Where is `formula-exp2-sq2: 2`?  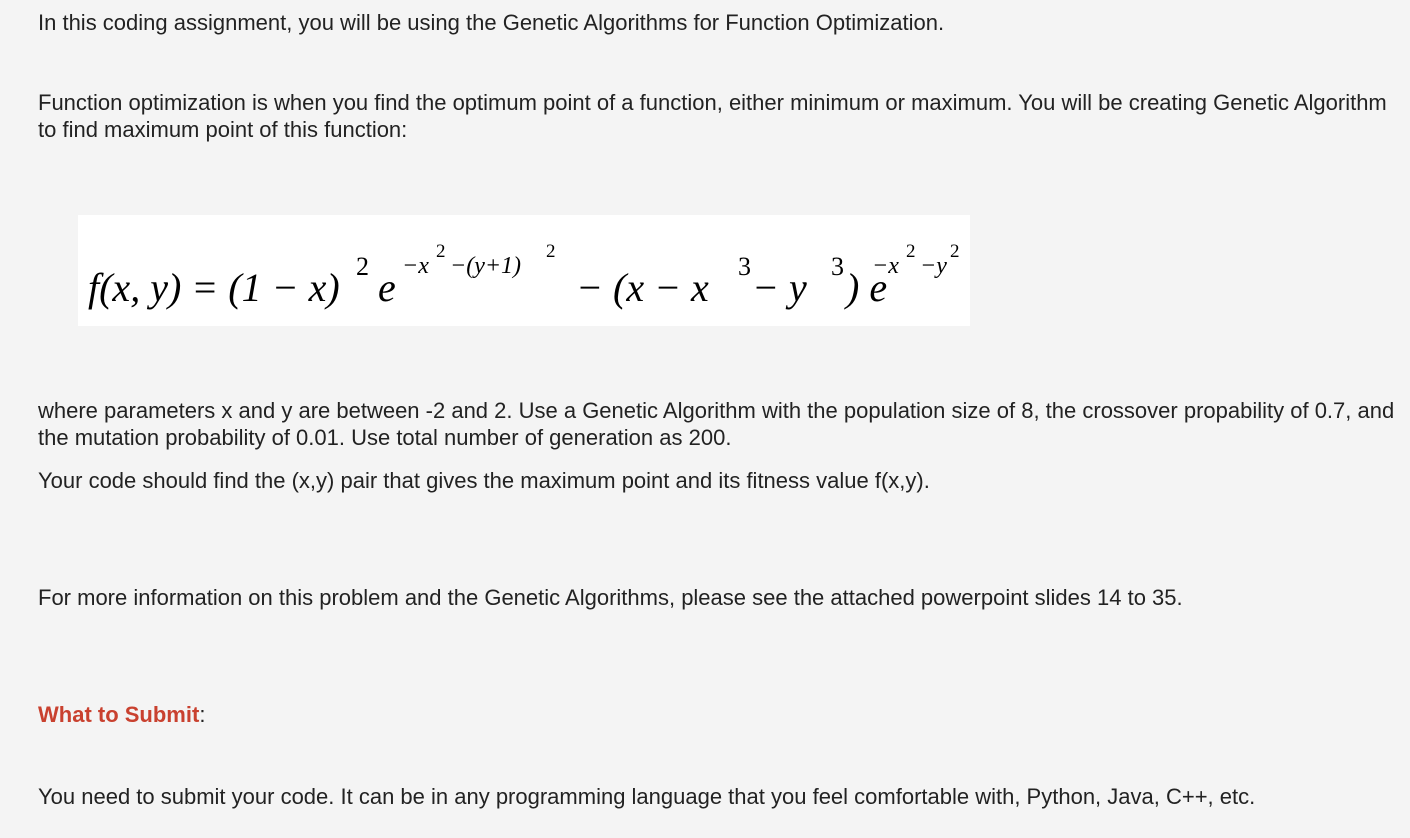
formula-exp2-sq2: 2 is located at coordinates (955, 251).